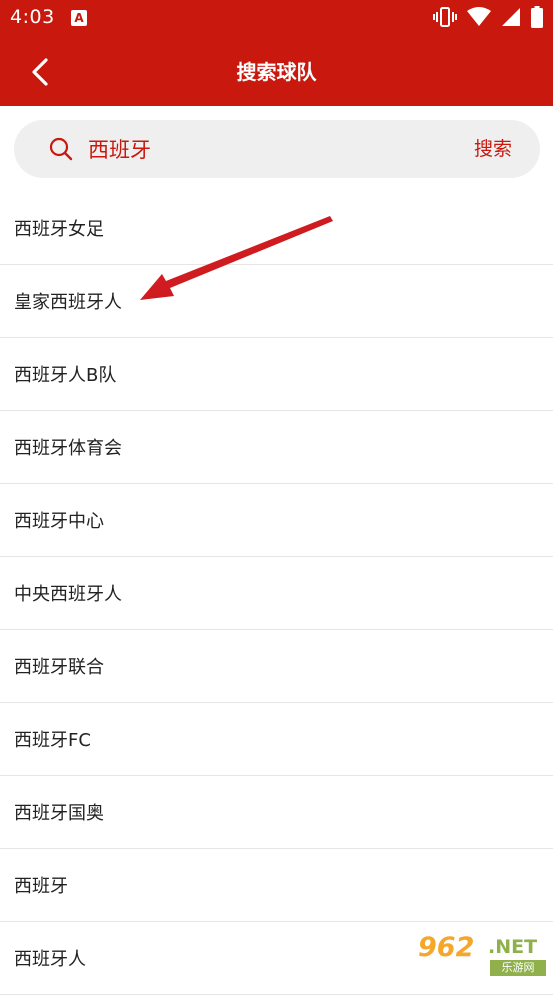  What do you see at coordinates (276, 228) in the screenshot?
I see `list-item: 西班牙女足` at bounding box center [276, 228].